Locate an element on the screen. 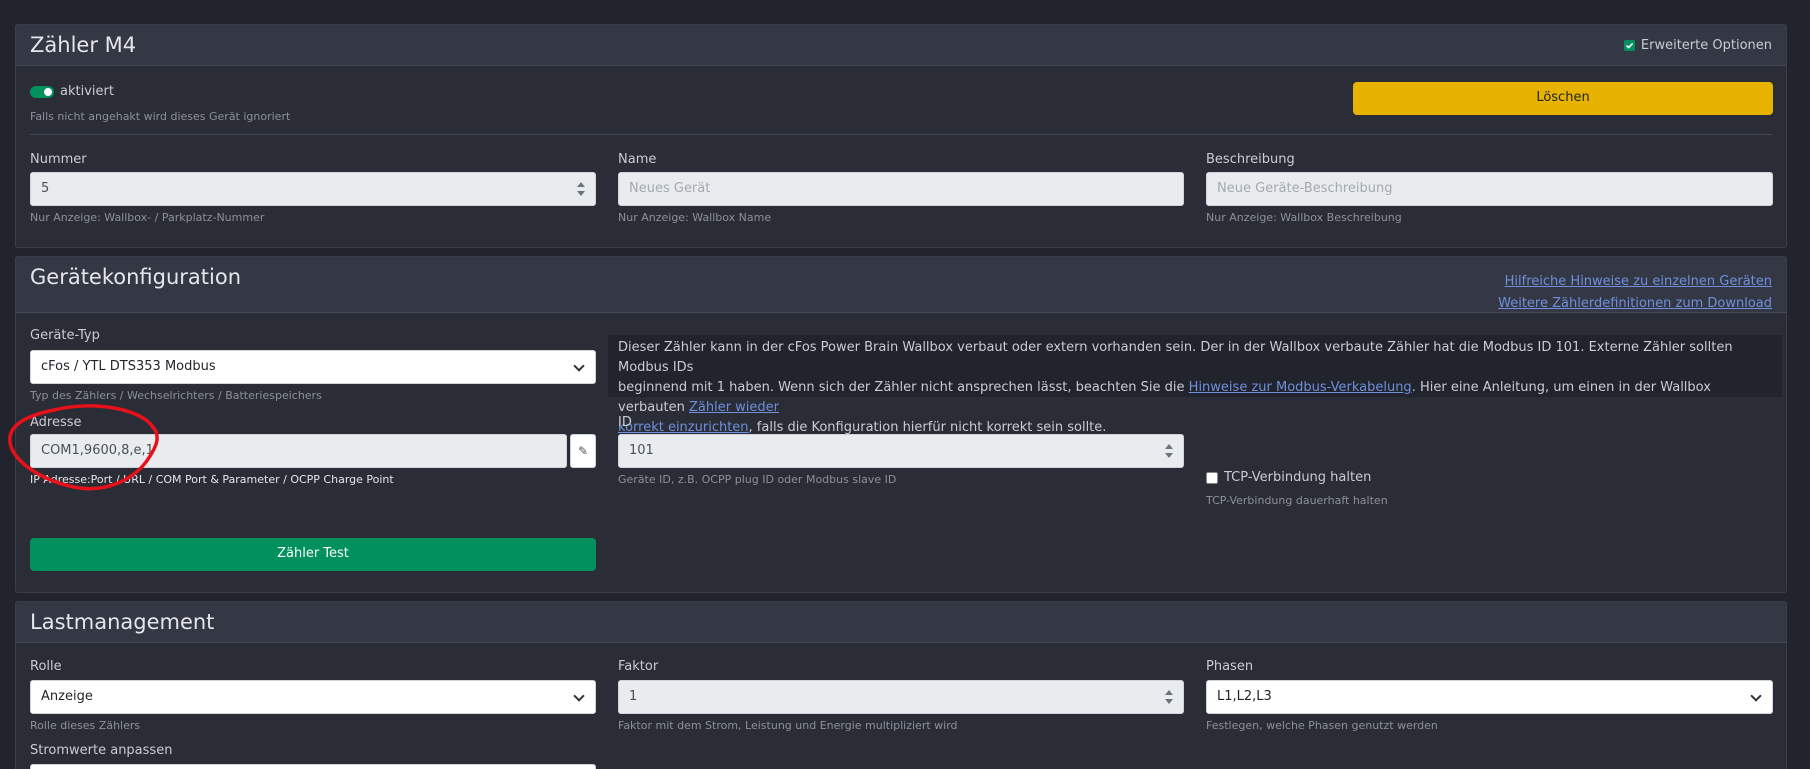  number-spinner-icon is located at coordinates (581, 189).